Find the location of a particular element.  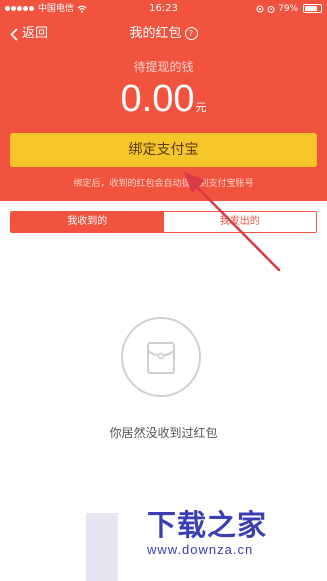

watermark-sub: www.downza.cn is located at coordinates (200, 549).